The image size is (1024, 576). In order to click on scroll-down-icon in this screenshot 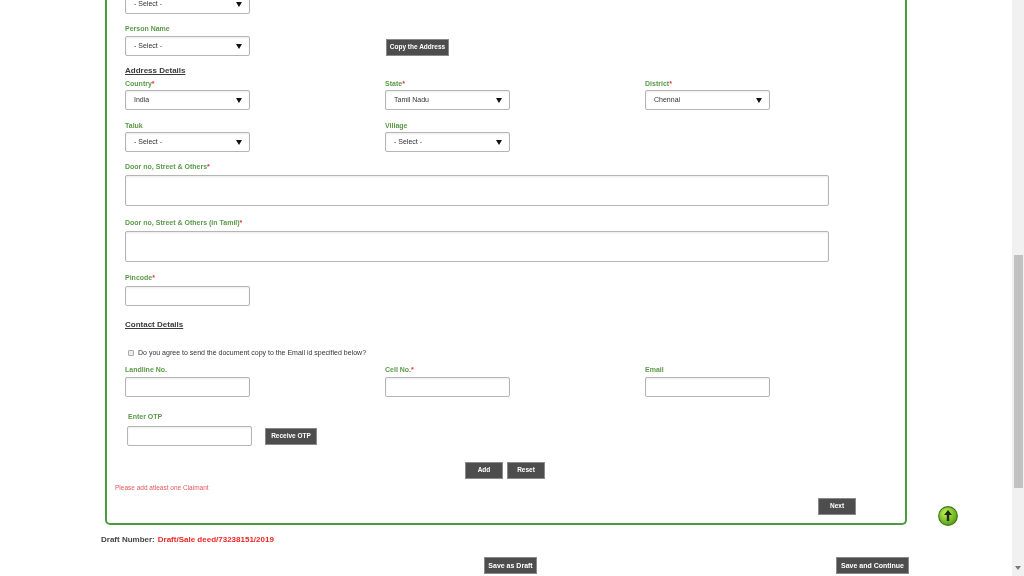, I will do `click(1018, 568)`.